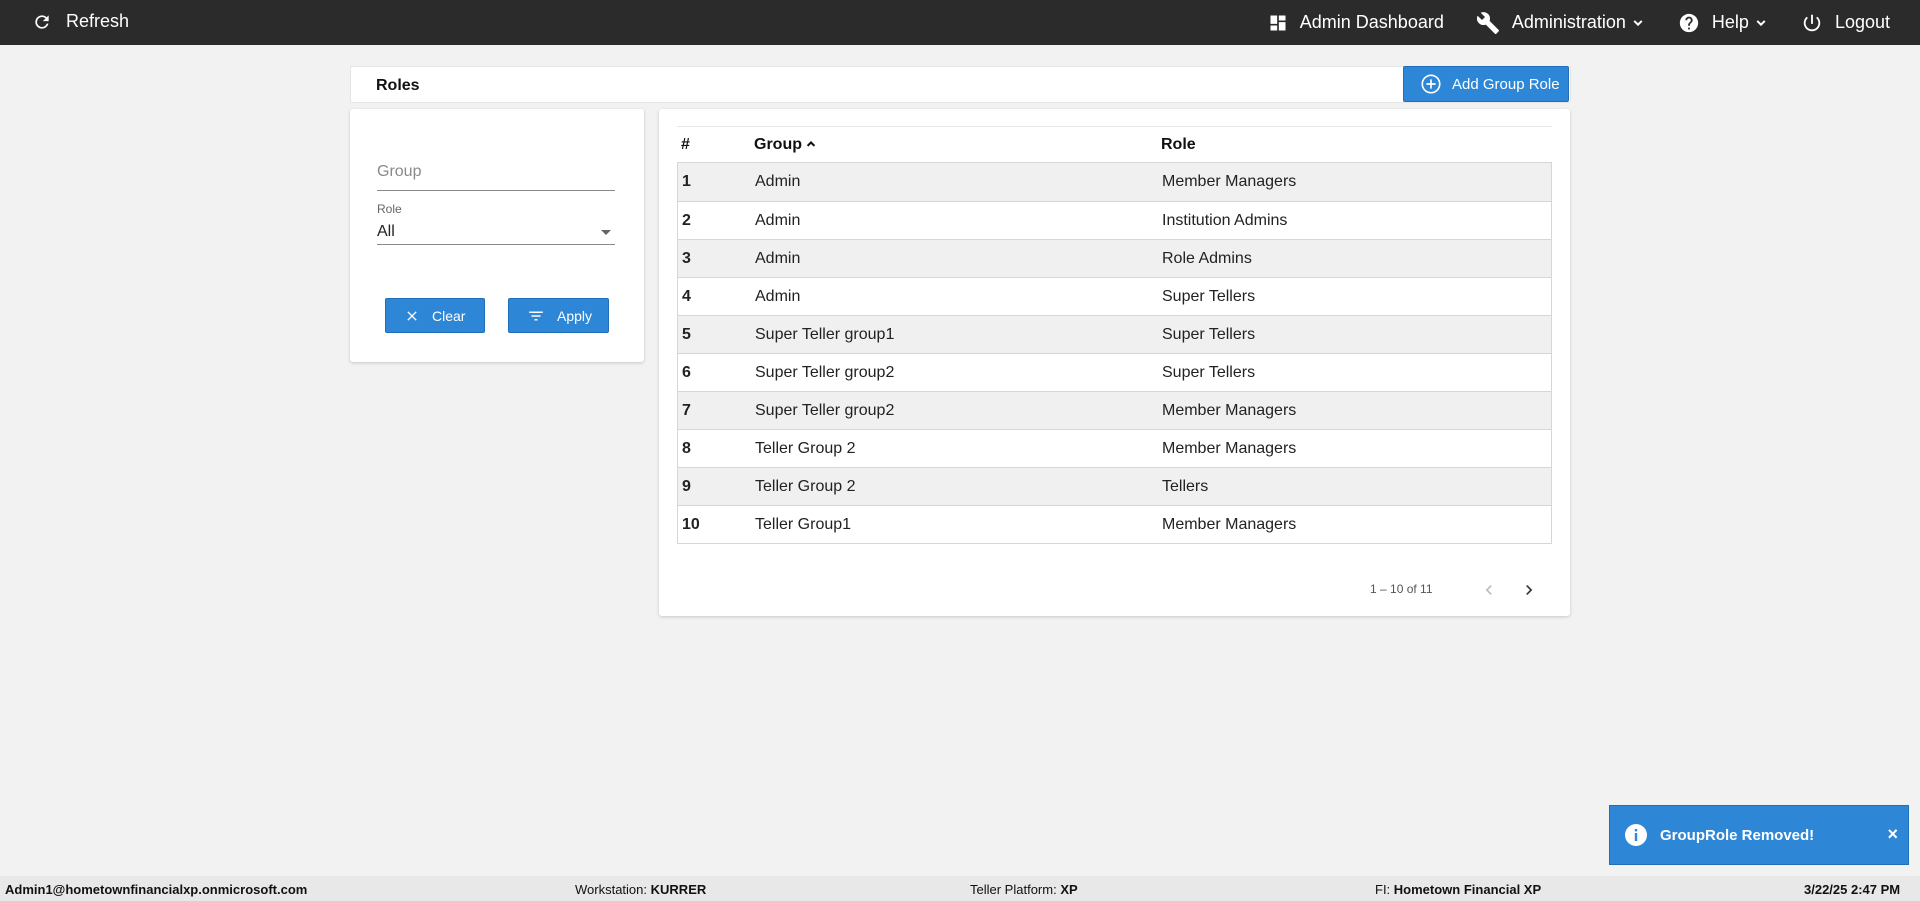  Describe the element at coordinates (1207, 258) in the screenshot. I see `row-role: Role Admins` at that location.